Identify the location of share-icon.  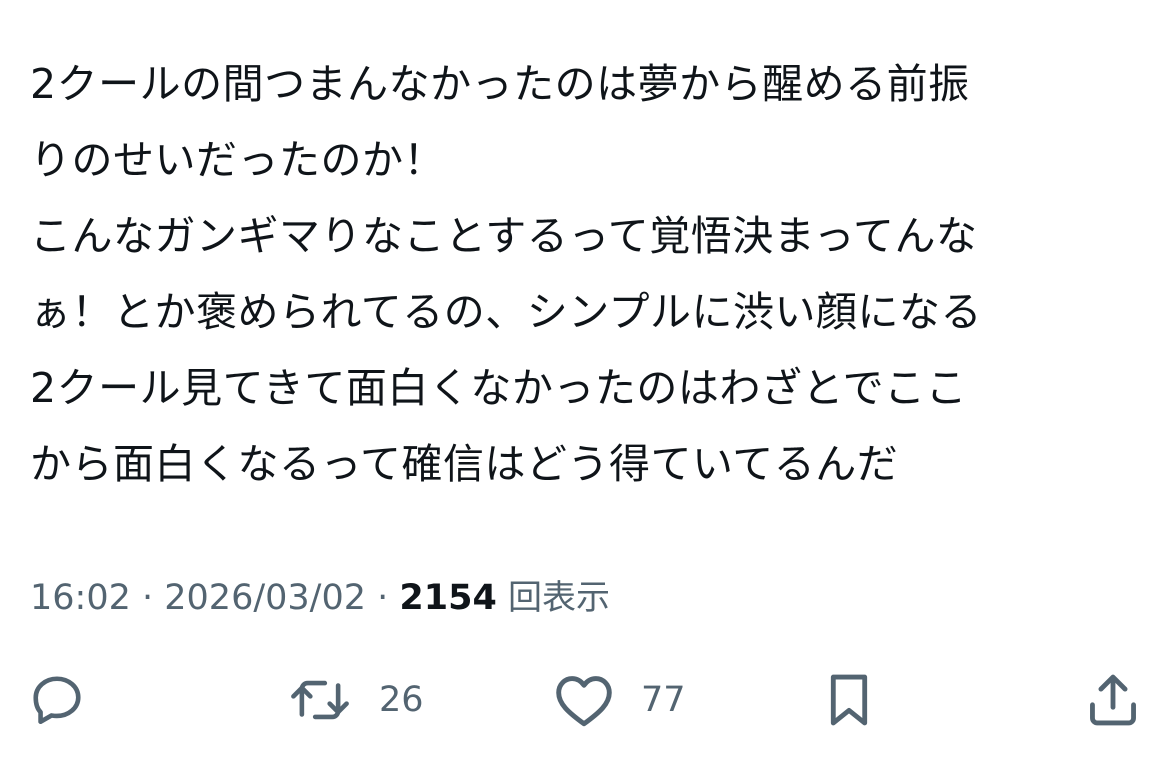
(1113, 700).